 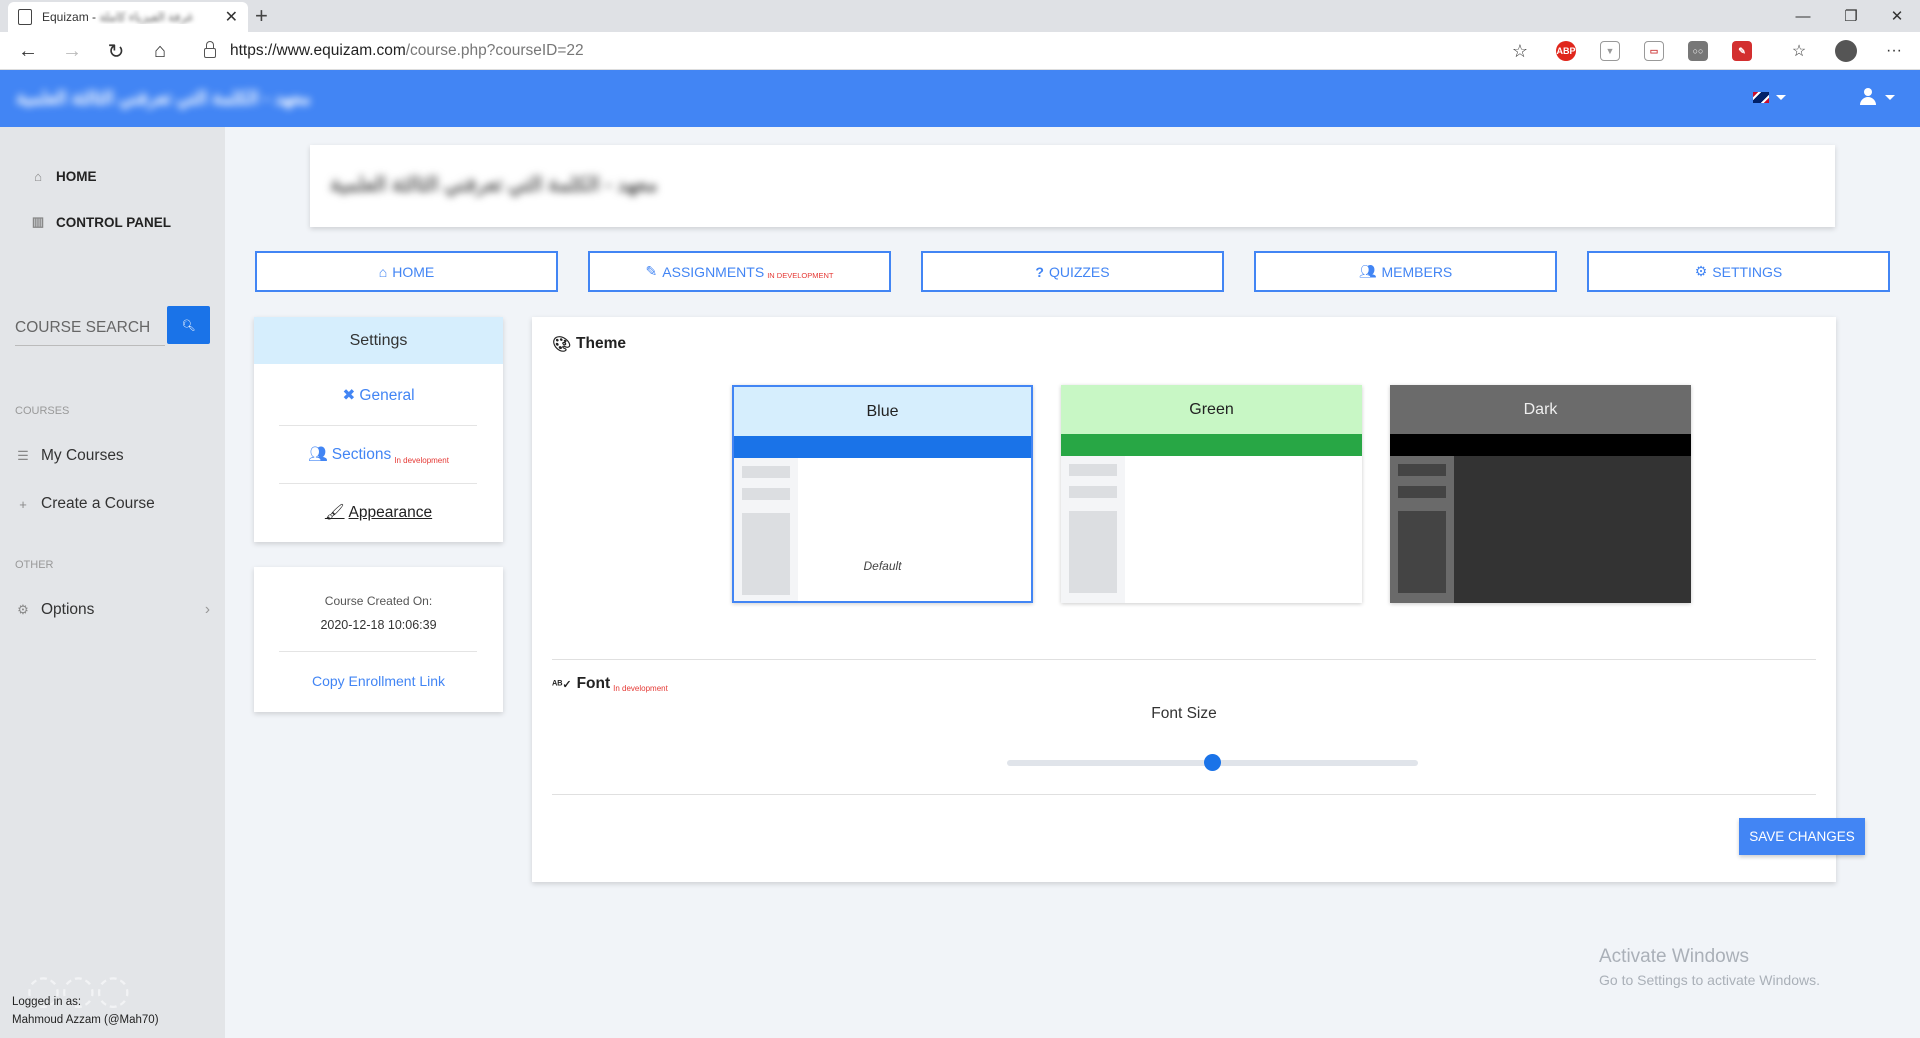 I want to click on profile-avatar, so click(x=1846, y=51).